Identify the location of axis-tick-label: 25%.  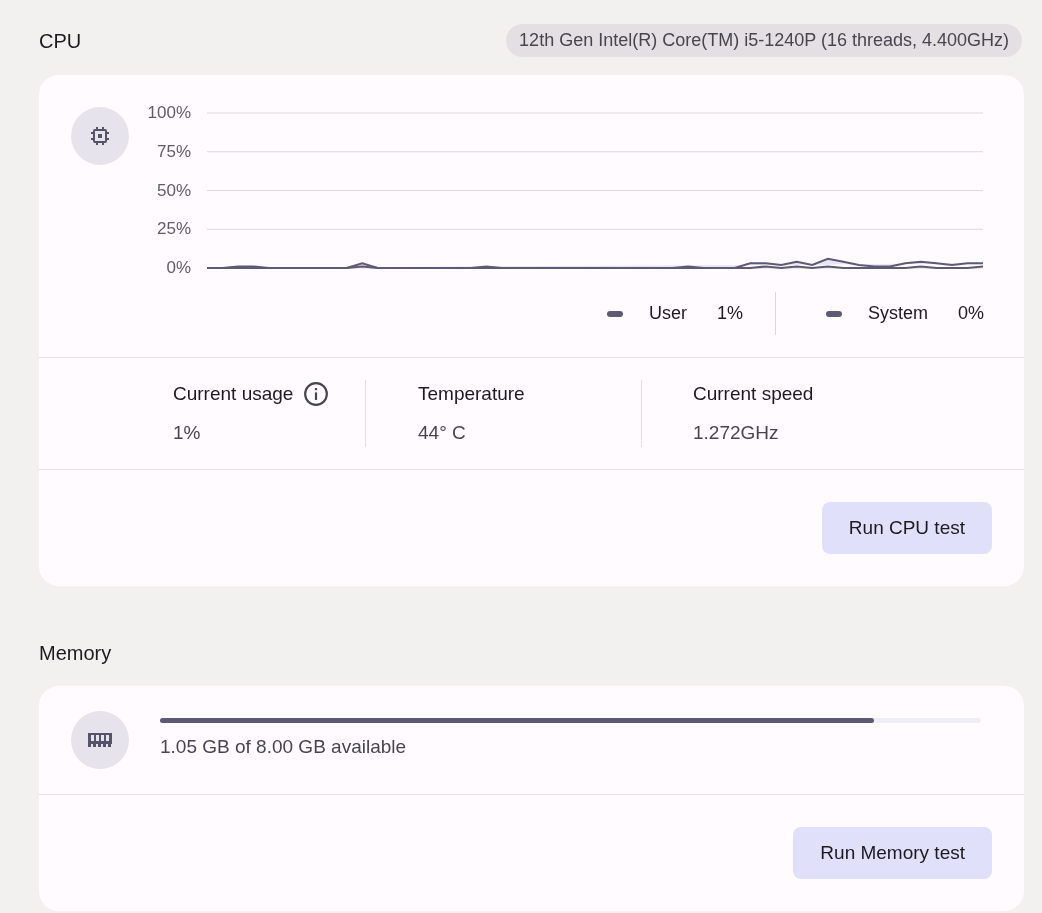
(173, 229).